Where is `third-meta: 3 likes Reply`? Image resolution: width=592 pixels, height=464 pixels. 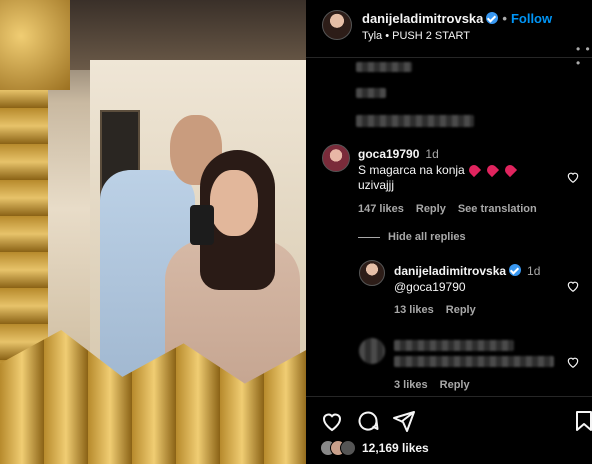
third-meta: 3 likes Reply is located at coordinates (438, 385).